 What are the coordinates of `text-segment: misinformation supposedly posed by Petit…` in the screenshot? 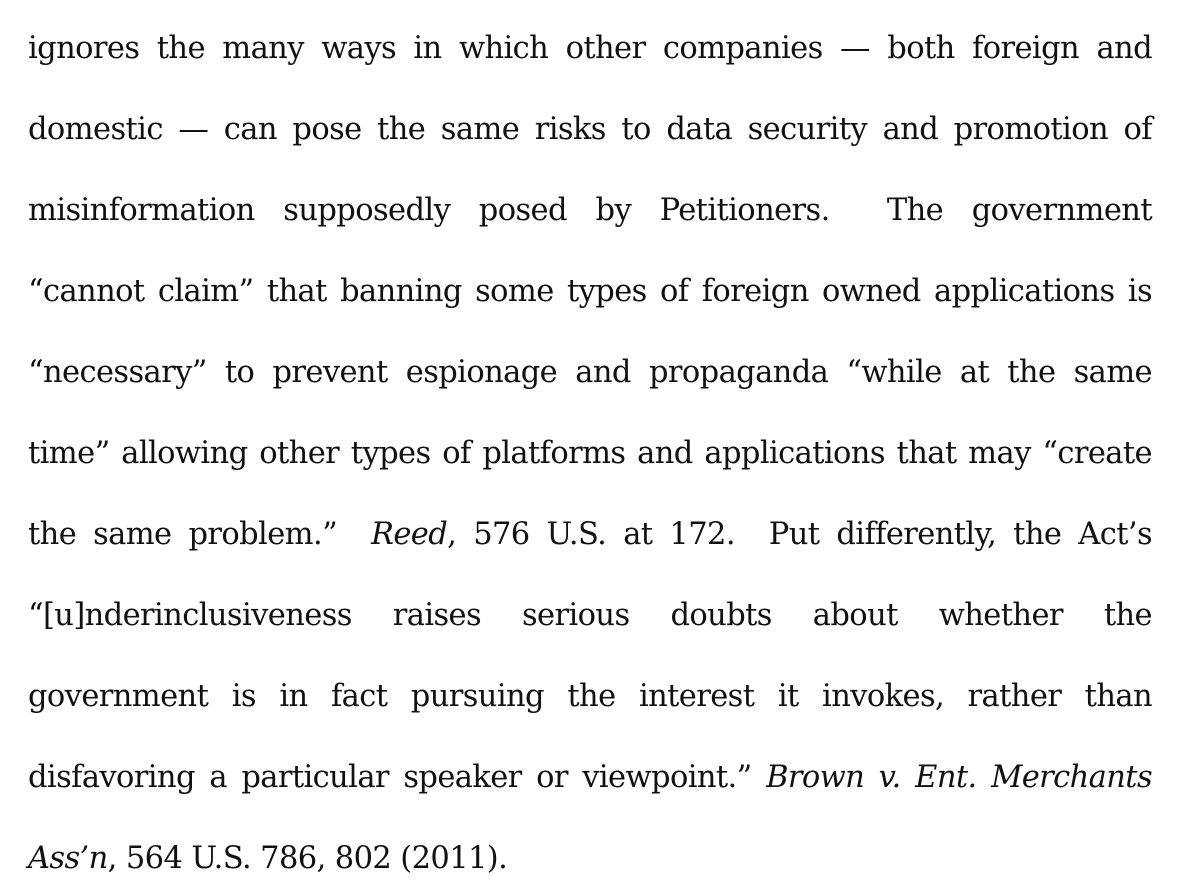 It's located at (590, 210).